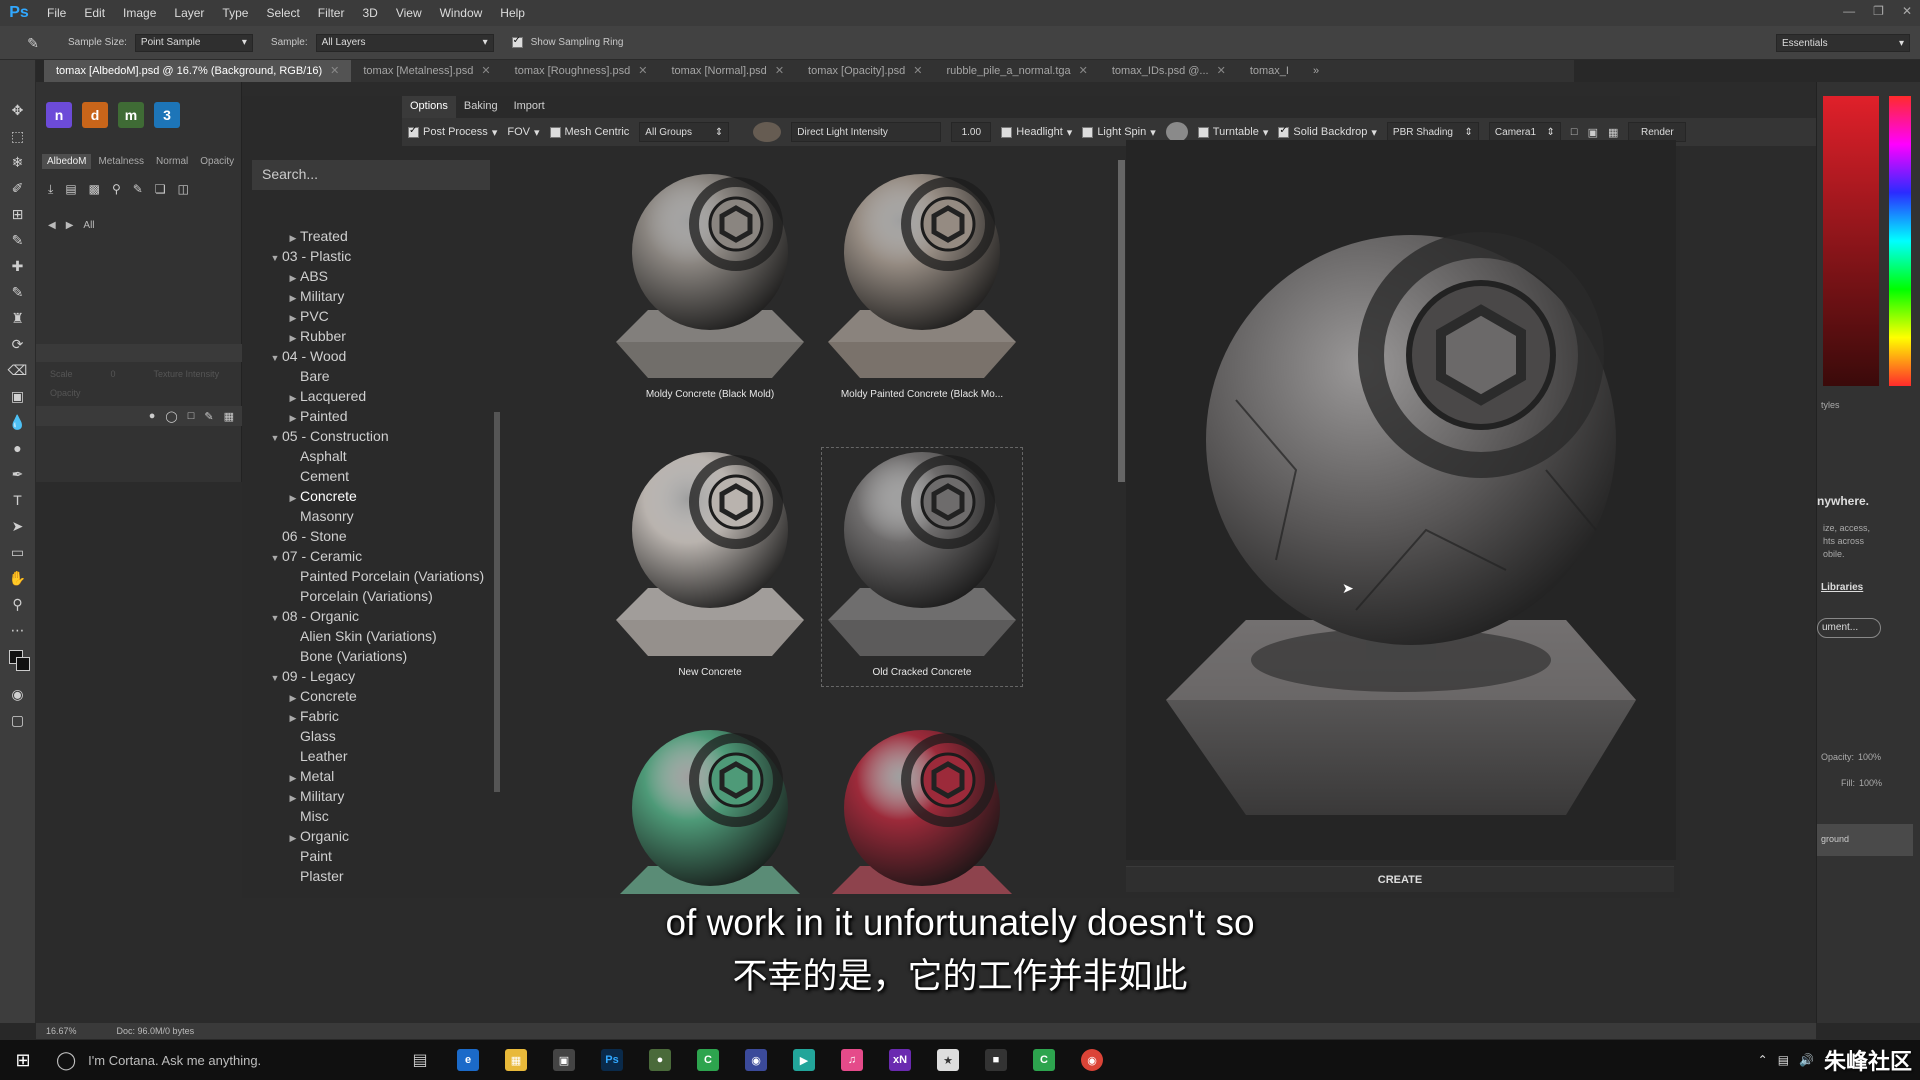 The image size is (1920, 1080). I want to click on tree-category: ▼ 03 - Plastic, so click(372, 256).